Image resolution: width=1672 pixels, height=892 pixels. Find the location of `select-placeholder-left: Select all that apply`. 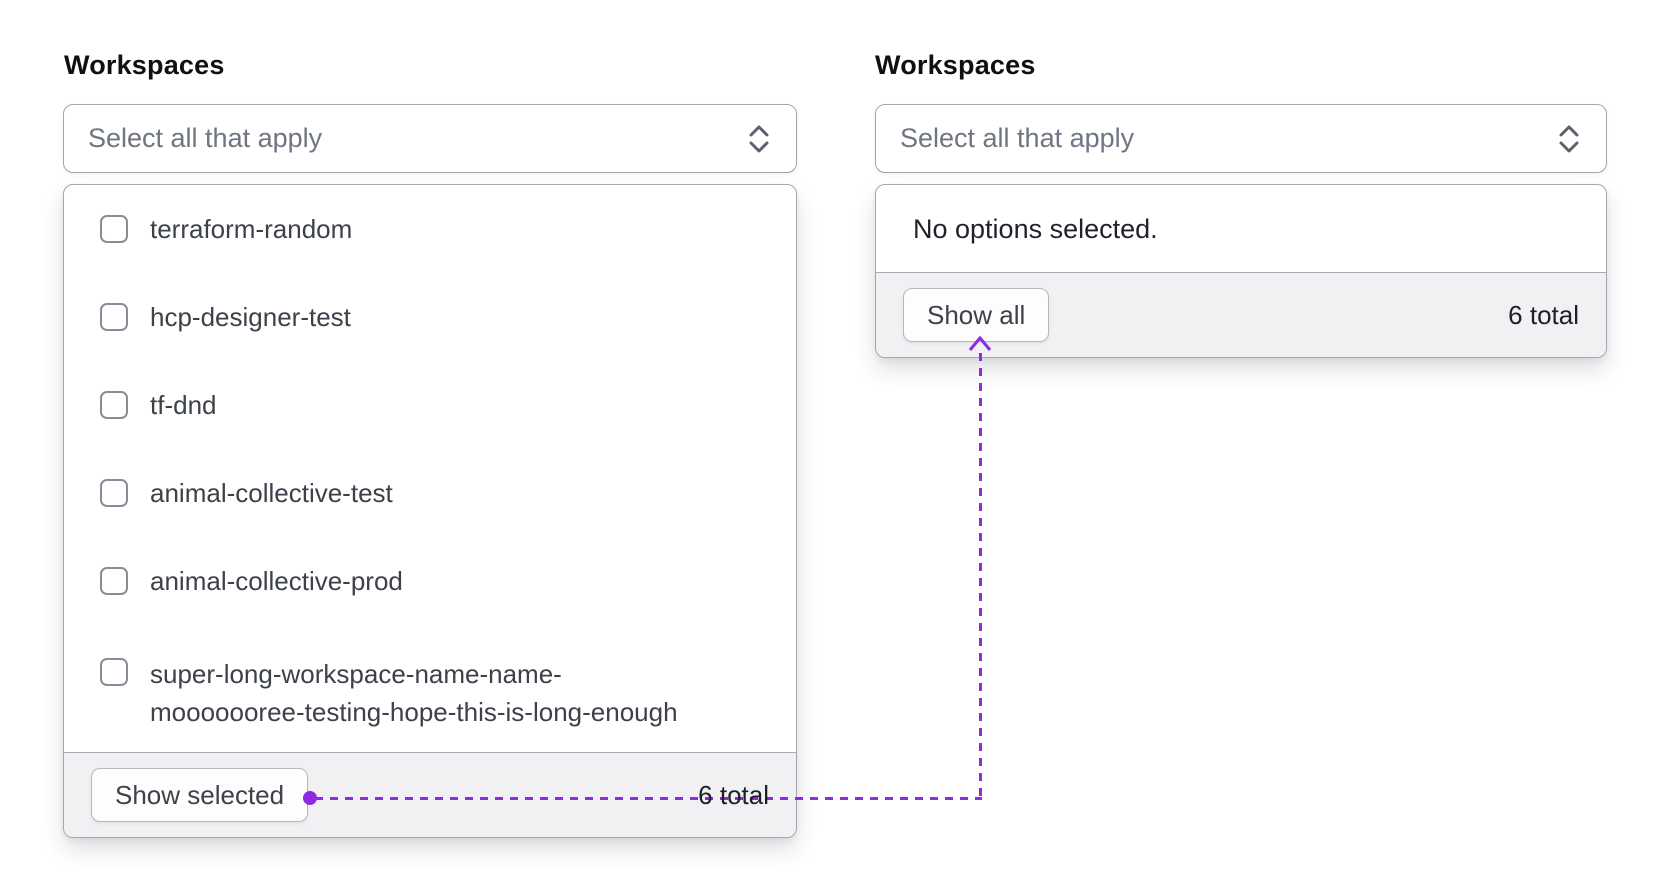

select-placeholder-left: Select all that apply is located at coordinates (205, 138).